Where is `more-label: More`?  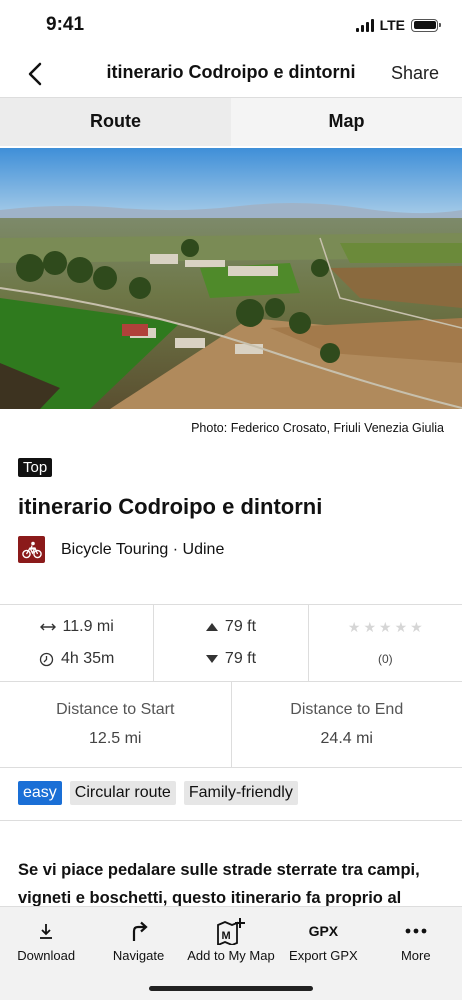
more-label: More is located at coordinates (415, 955).